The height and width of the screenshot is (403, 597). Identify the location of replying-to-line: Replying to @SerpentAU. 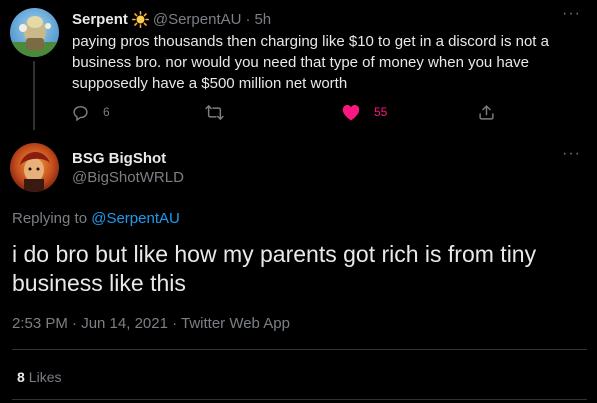
(96, 218).